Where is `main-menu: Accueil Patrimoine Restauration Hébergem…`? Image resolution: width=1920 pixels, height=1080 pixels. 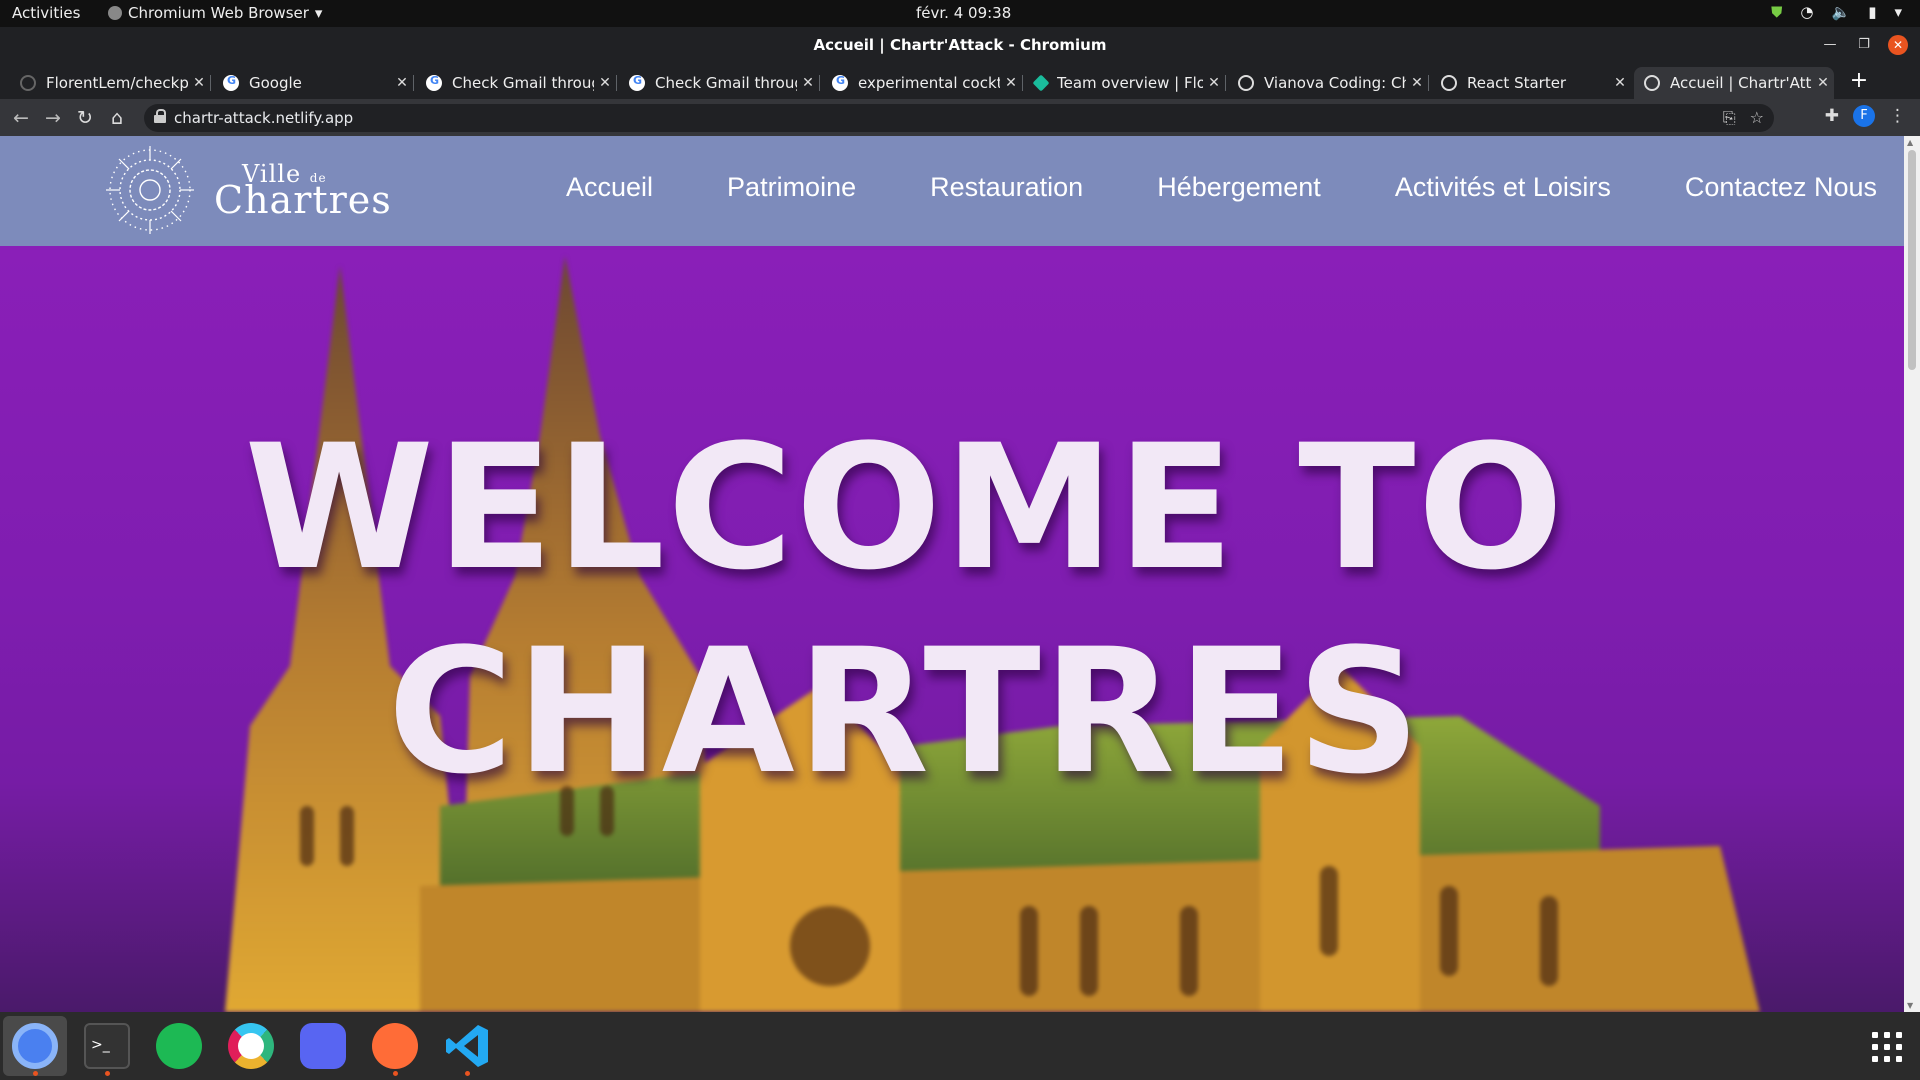
main-menu: Accueil Patrimoine Restauration Hébergem… is located at coordinates (1221, 187).